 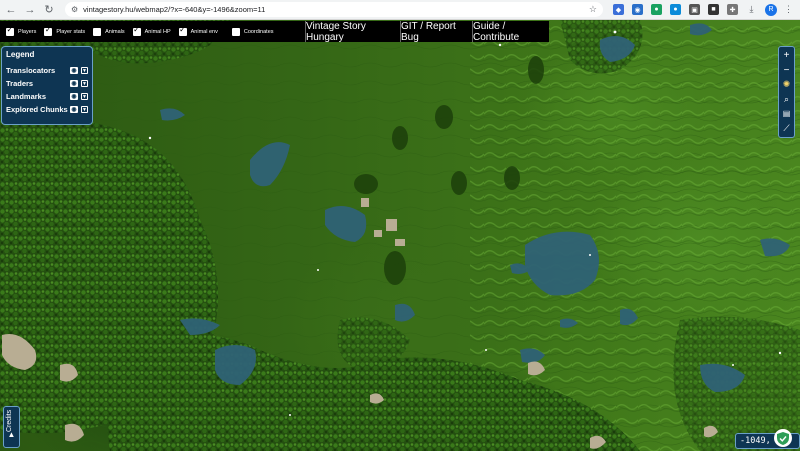 I want to click on print-icon: ▤, so click(x=786, y=113).